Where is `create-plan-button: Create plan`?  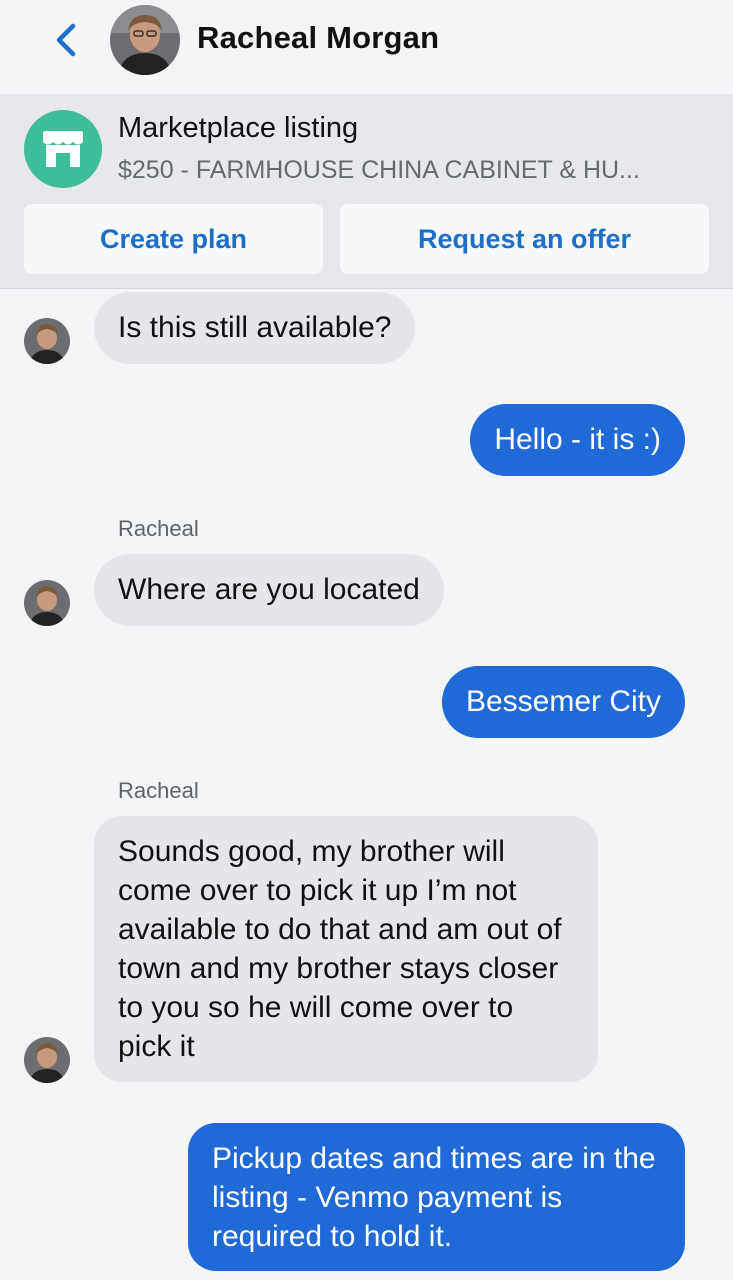
create-plan-button: Create plan is located at coordinates (173, 239).